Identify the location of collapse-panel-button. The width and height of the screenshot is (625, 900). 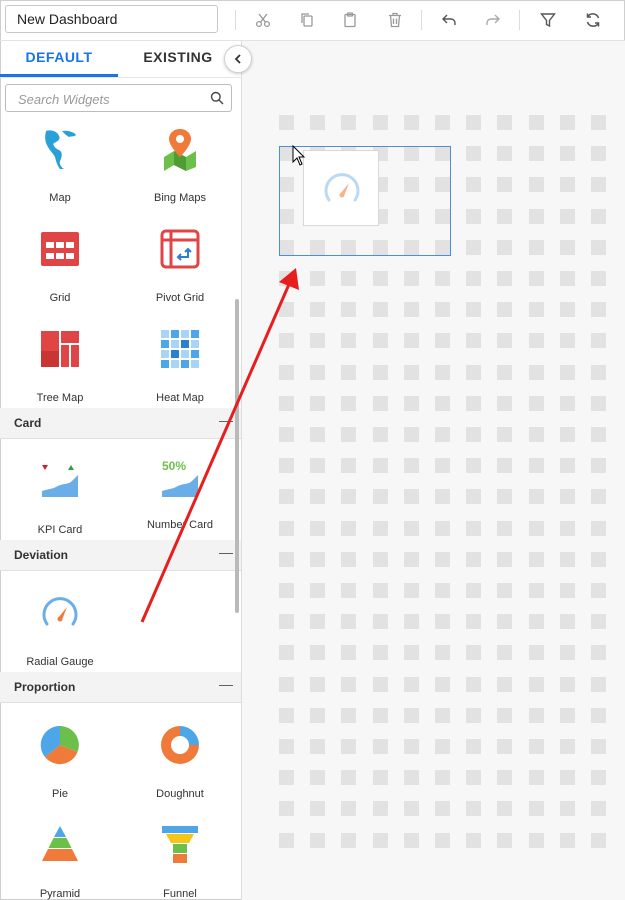
(238, 59).